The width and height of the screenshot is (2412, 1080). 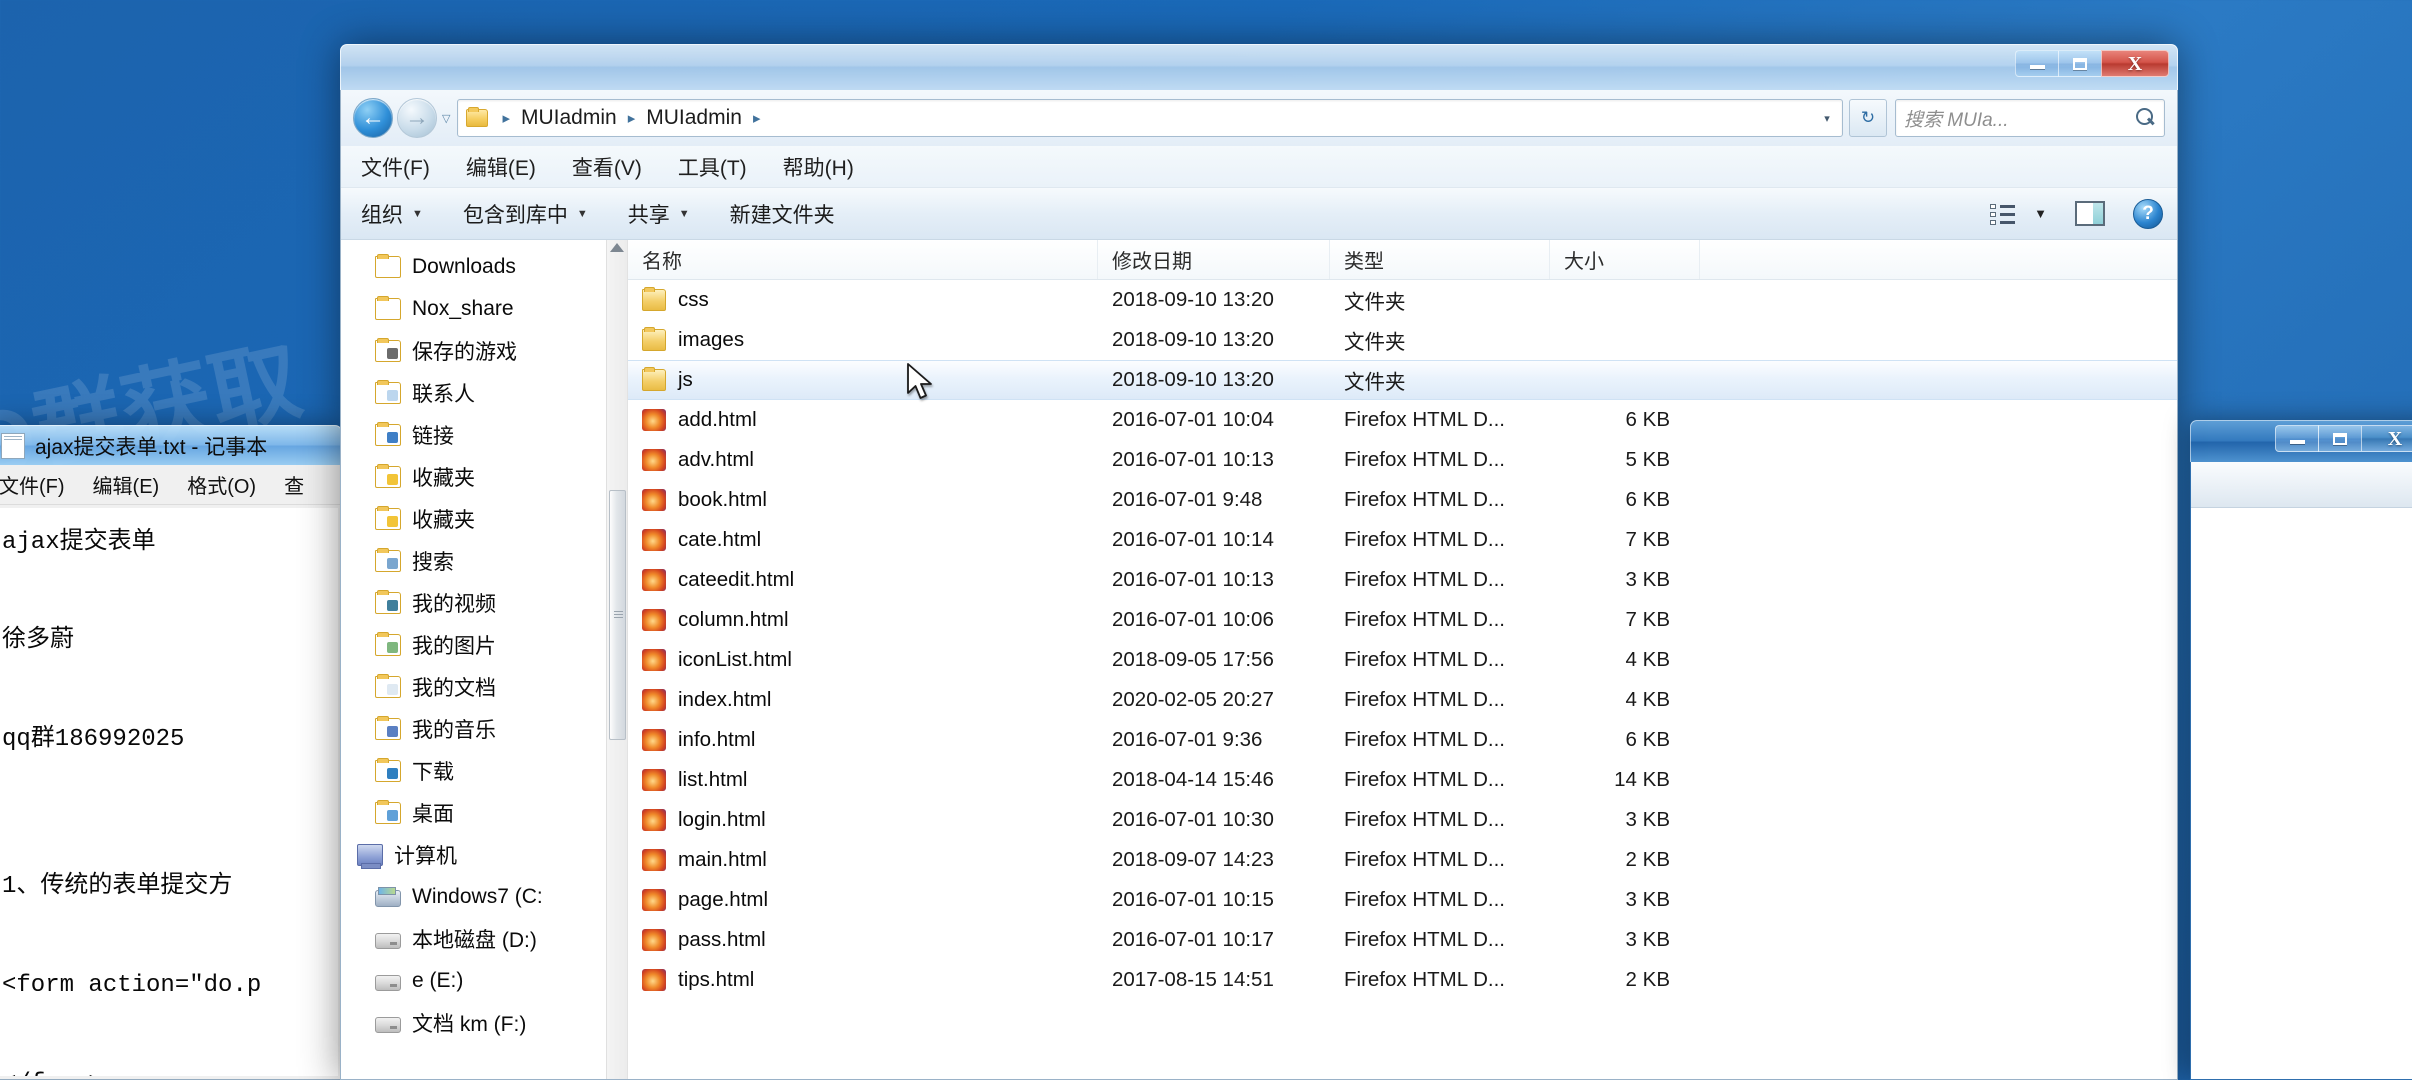 What do you see at coordinates (484, 435) in the screenshot?
I see `nav-item-4: 链接` at bounding box center [484, 435].